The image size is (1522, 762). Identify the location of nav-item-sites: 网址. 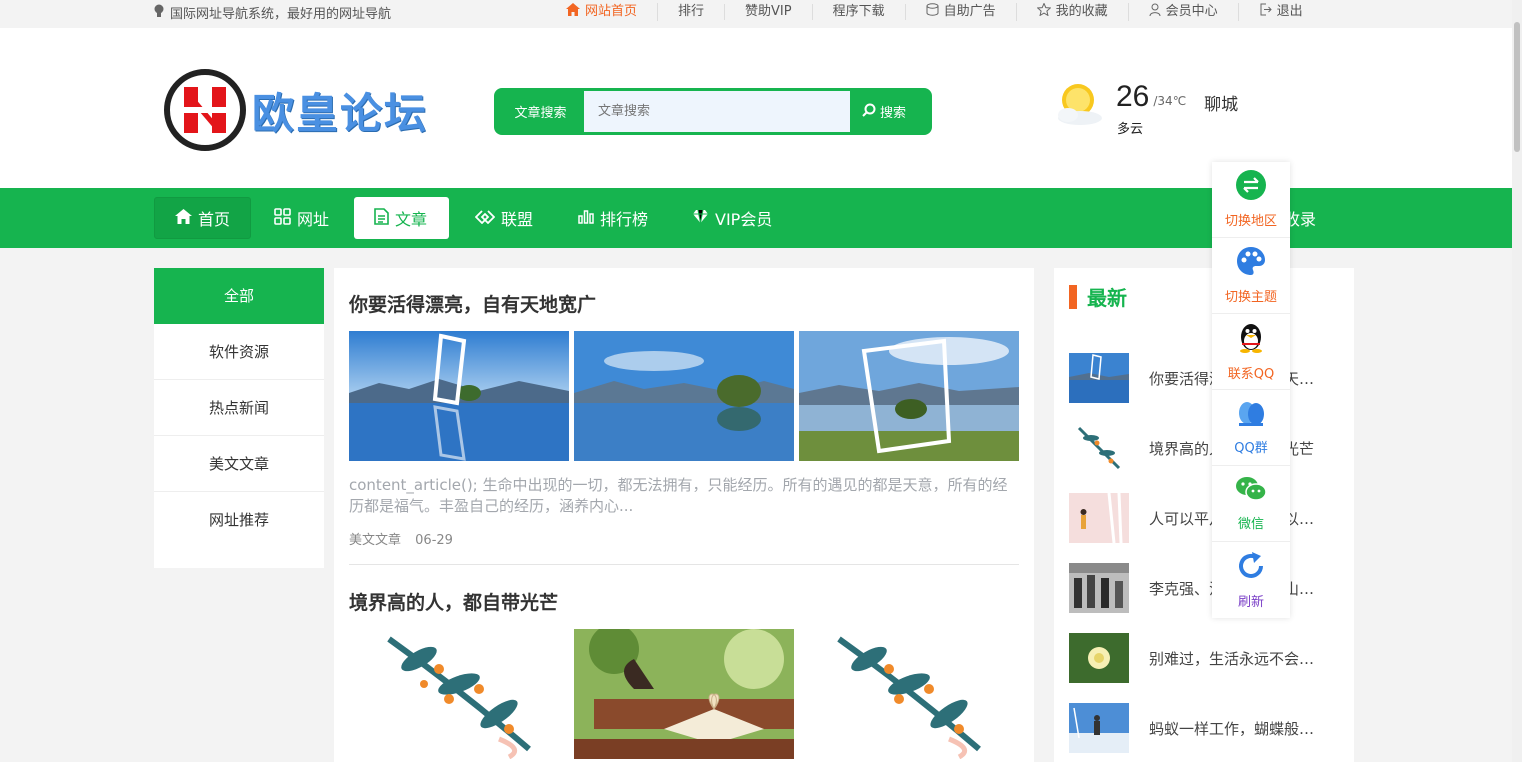
(301, 218).